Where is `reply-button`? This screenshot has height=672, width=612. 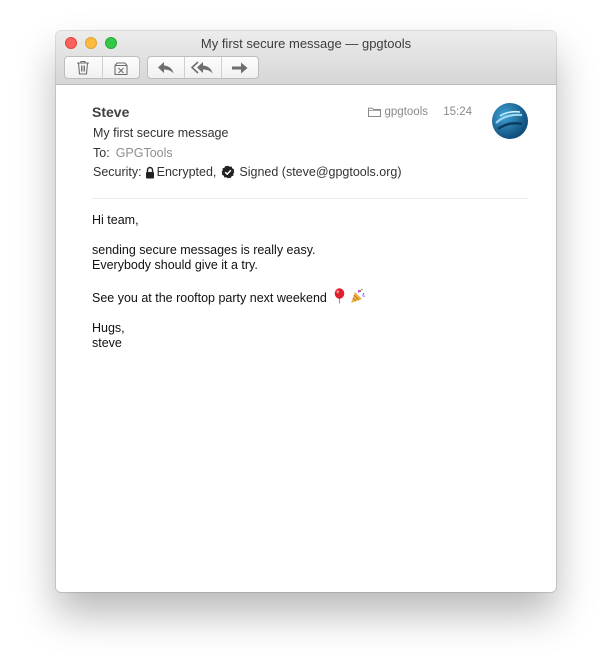 reply-button is located at coordinates (166, 67).